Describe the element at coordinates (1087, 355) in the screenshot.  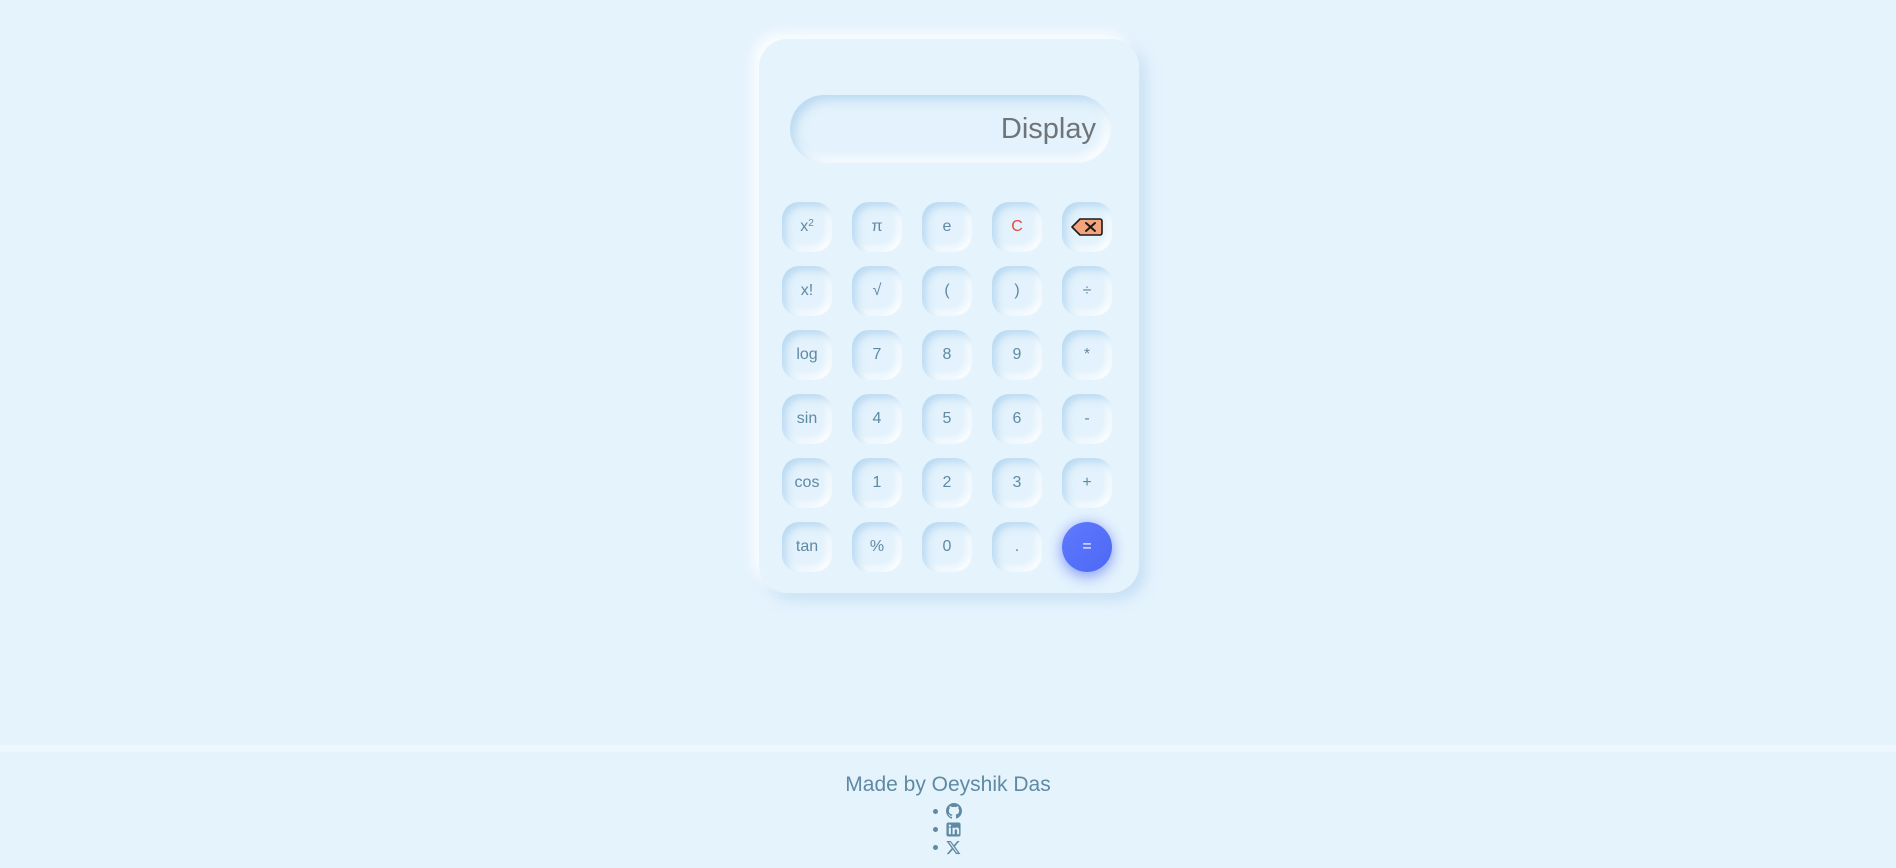
I see `multiply-button: *` at that location.